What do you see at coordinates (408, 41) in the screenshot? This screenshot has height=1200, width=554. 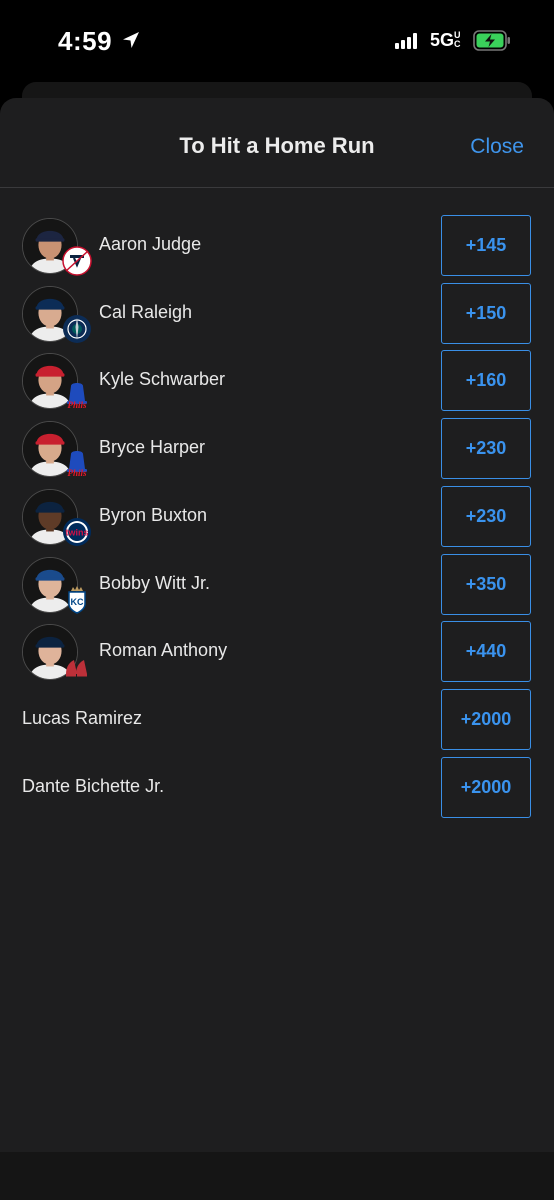 I see `cellular-signal-icon` at bounding box center [408, 41].